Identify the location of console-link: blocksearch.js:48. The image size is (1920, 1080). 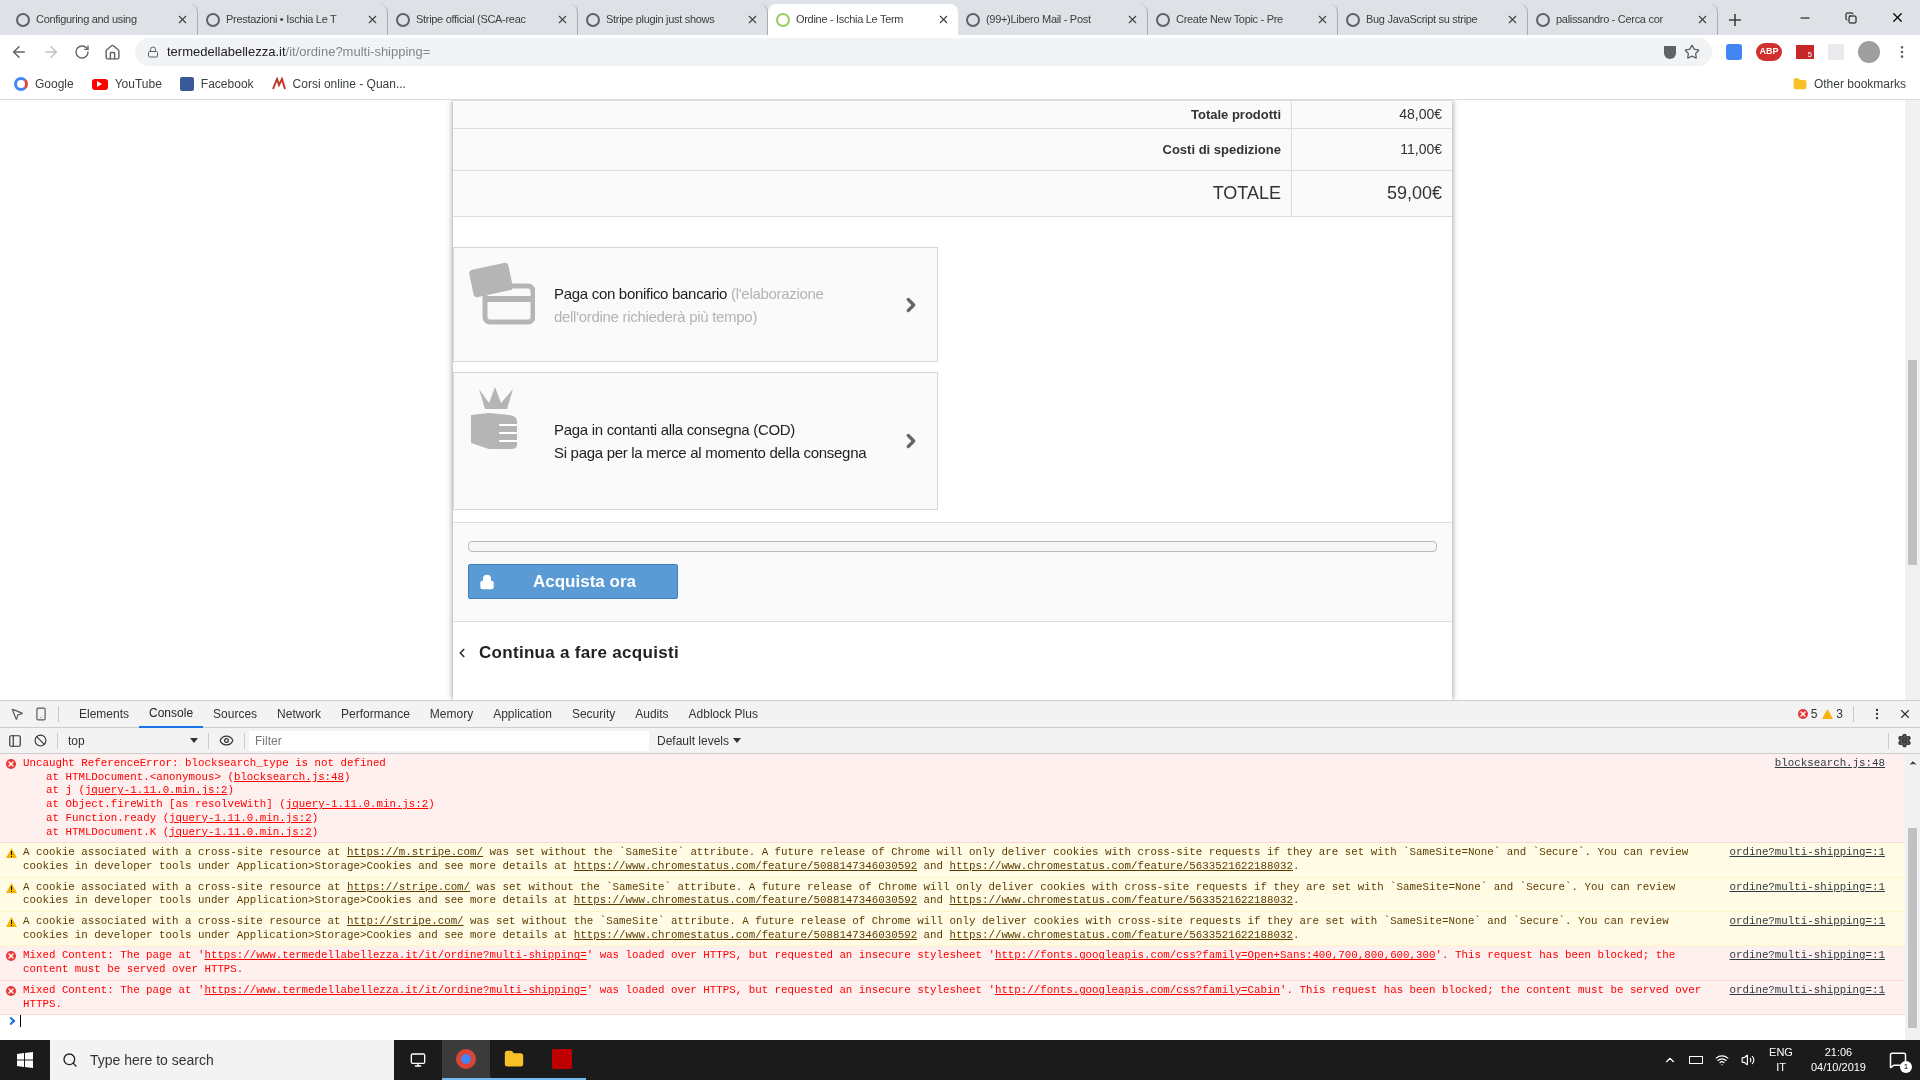
(289, 776).